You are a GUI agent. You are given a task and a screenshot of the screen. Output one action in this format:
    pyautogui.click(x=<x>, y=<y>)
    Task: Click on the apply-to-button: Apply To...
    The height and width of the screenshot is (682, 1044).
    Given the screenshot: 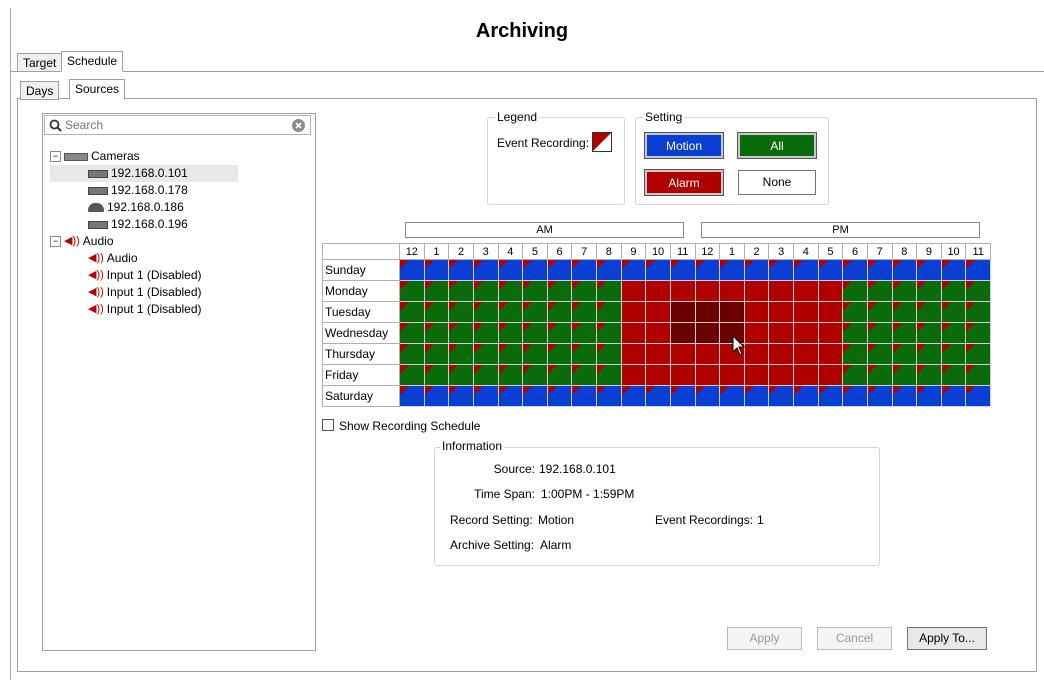 What is the action you would take?
    pyautogui.click(x=947, y=638)
    